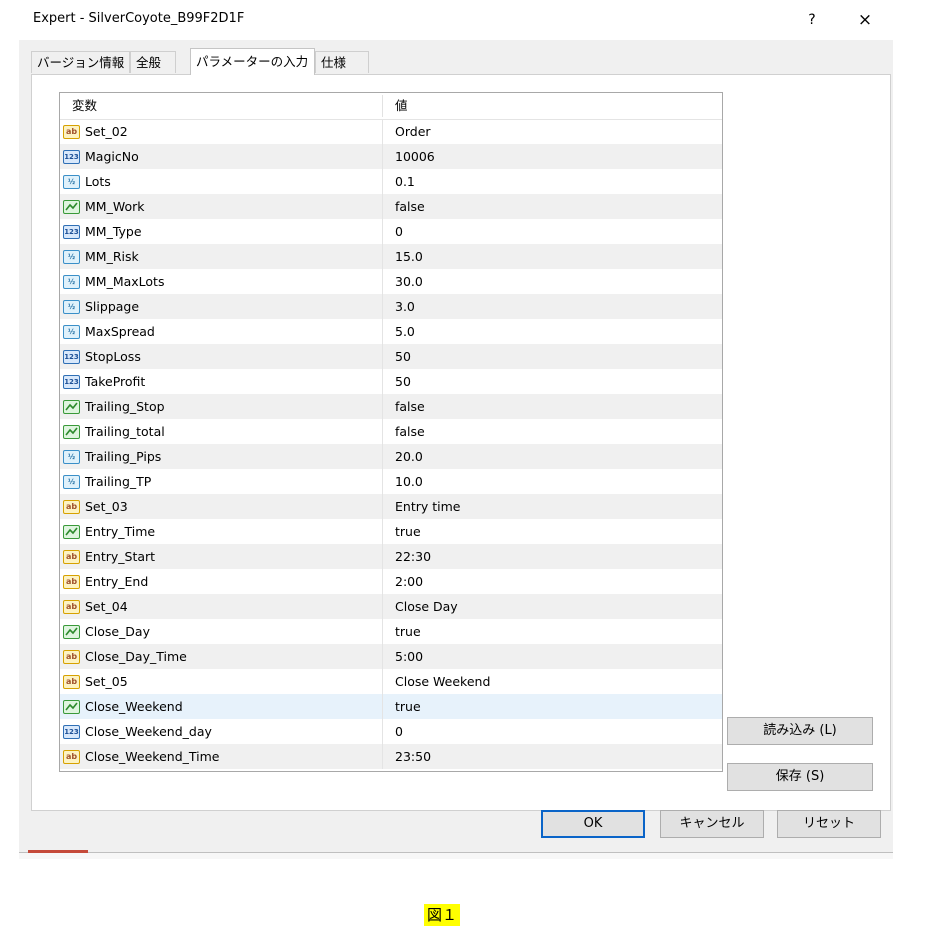 The height and width of the screenshot is (927, 925). I want to click on tab-general: 全般, so click(153, 62).